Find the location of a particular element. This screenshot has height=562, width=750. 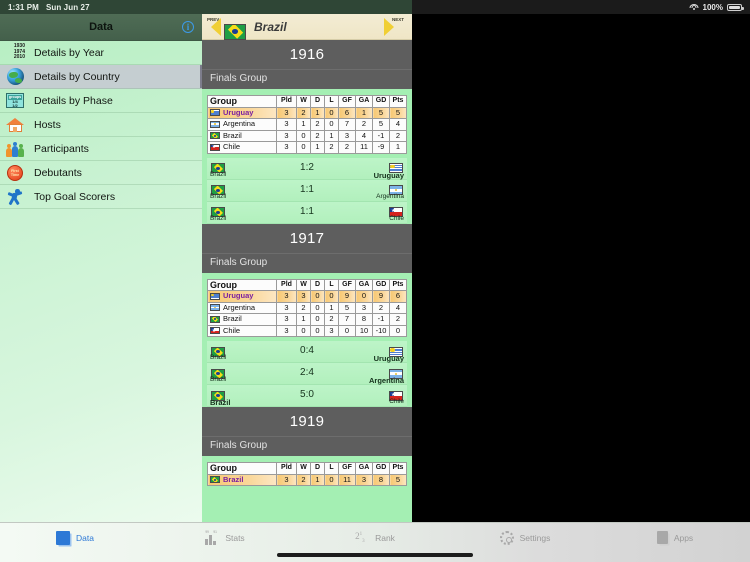

column-header: W is located at coordinates (303, 468).